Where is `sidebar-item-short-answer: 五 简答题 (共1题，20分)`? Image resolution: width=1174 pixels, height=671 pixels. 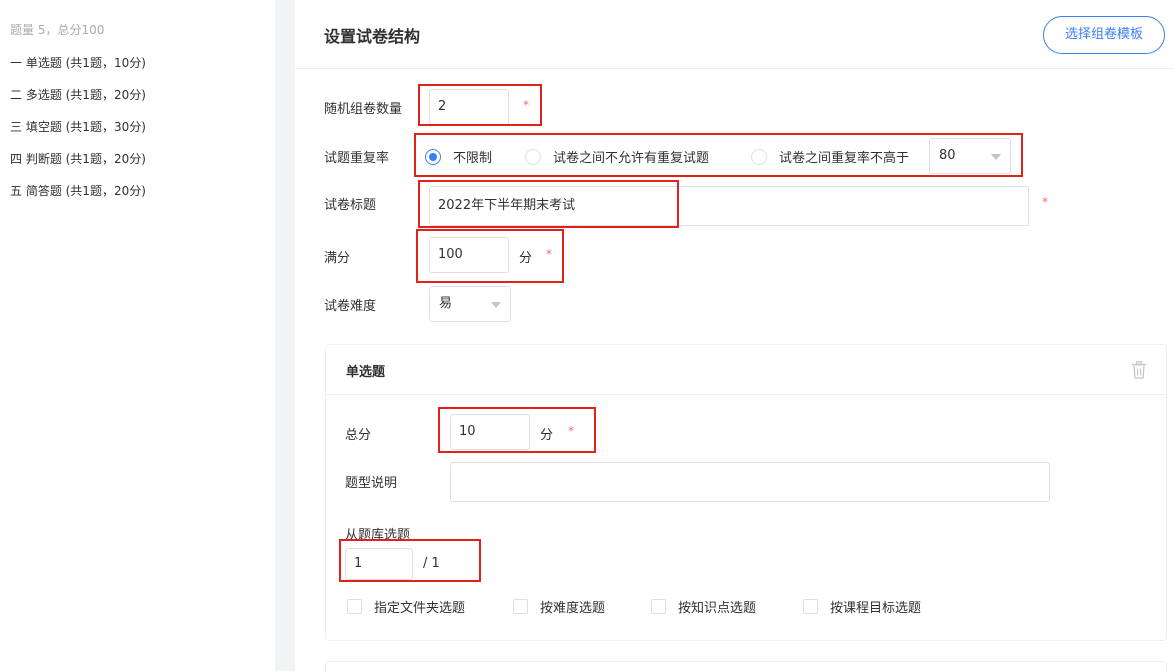
sidebar-item-short-answer: 五 简答题 (共1题，20分) is located at coordinates (78, 190).